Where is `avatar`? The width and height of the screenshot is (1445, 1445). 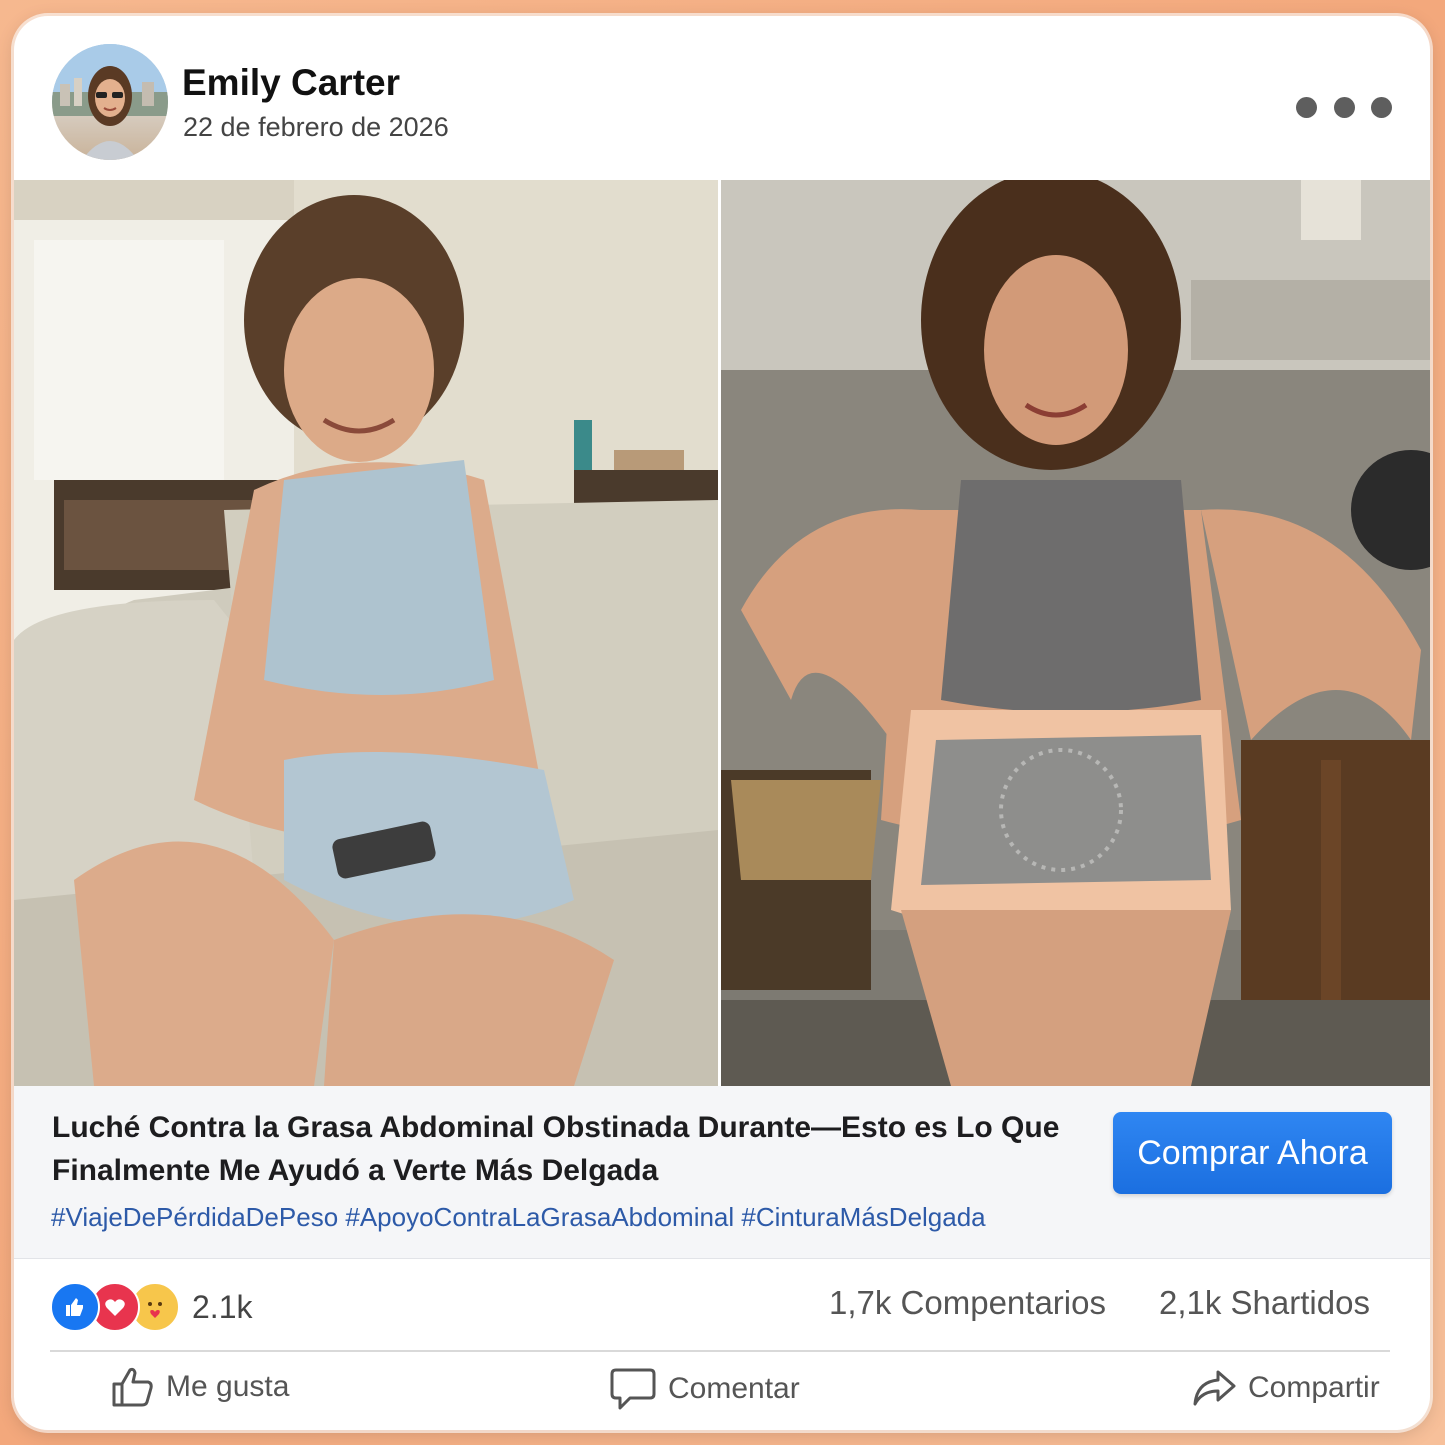
avatar is located at coordinates (110, 102).